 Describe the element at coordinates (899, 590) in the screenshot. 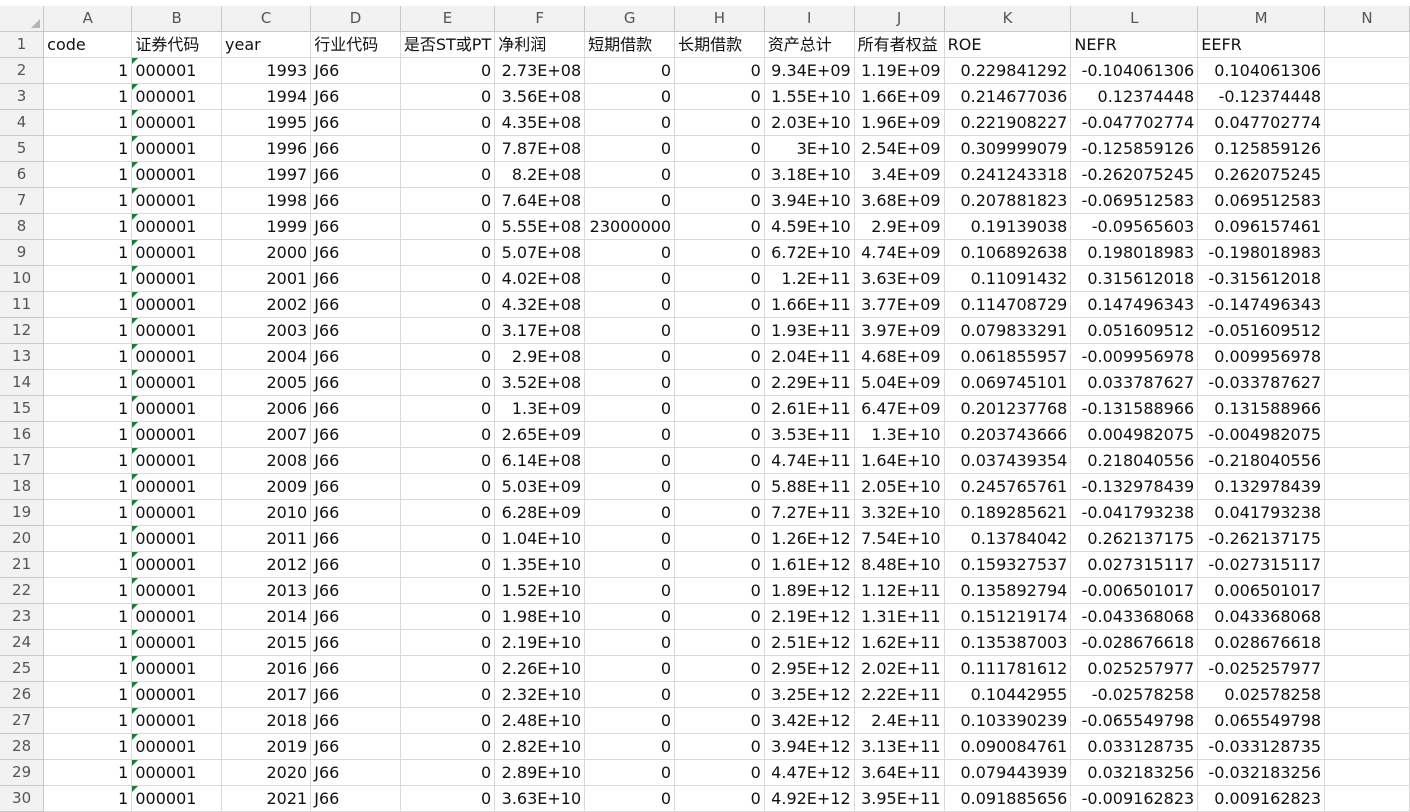

I see `cell: 1.12E+11` at that location.